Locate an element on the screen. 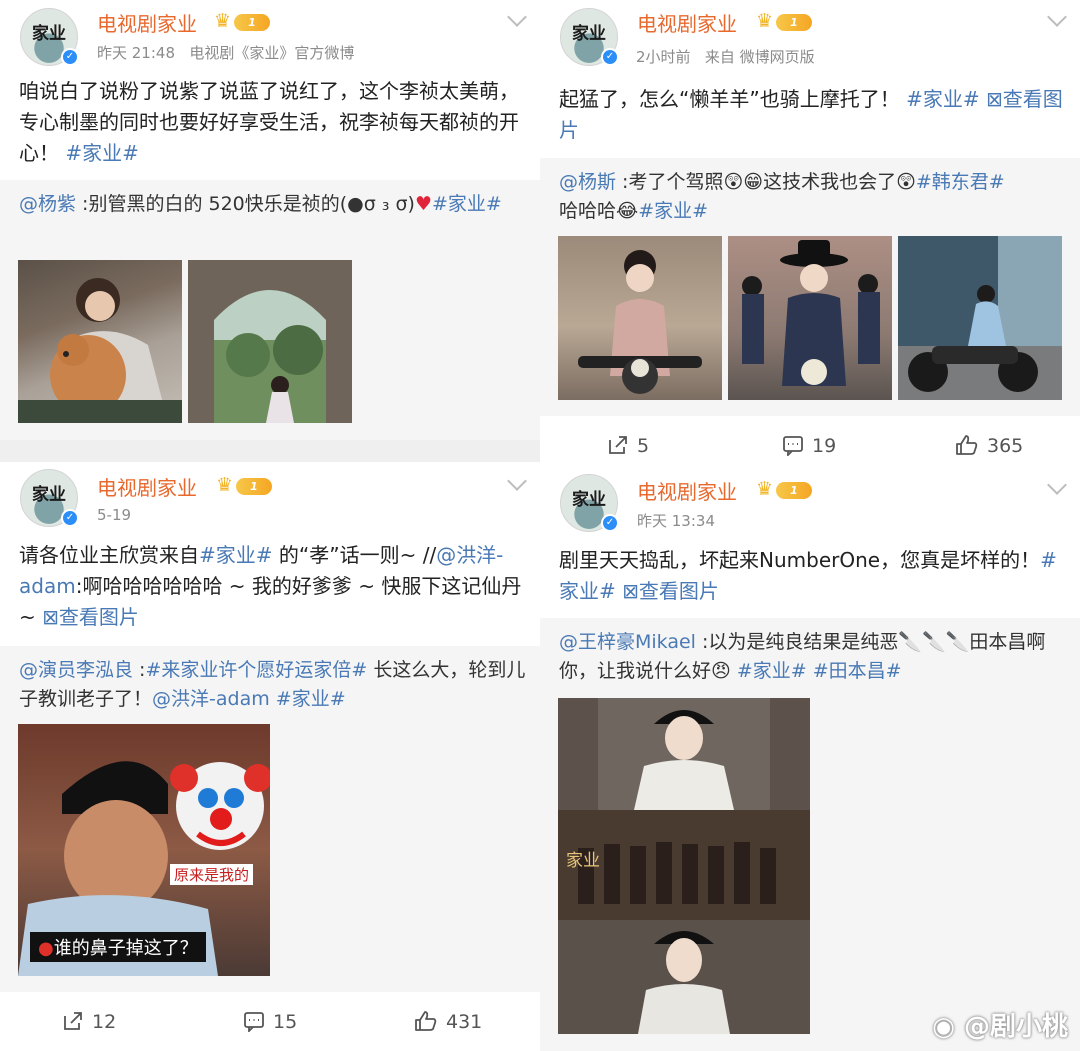  post-actions: 5 19 365 is located at coordinates (810, 445).